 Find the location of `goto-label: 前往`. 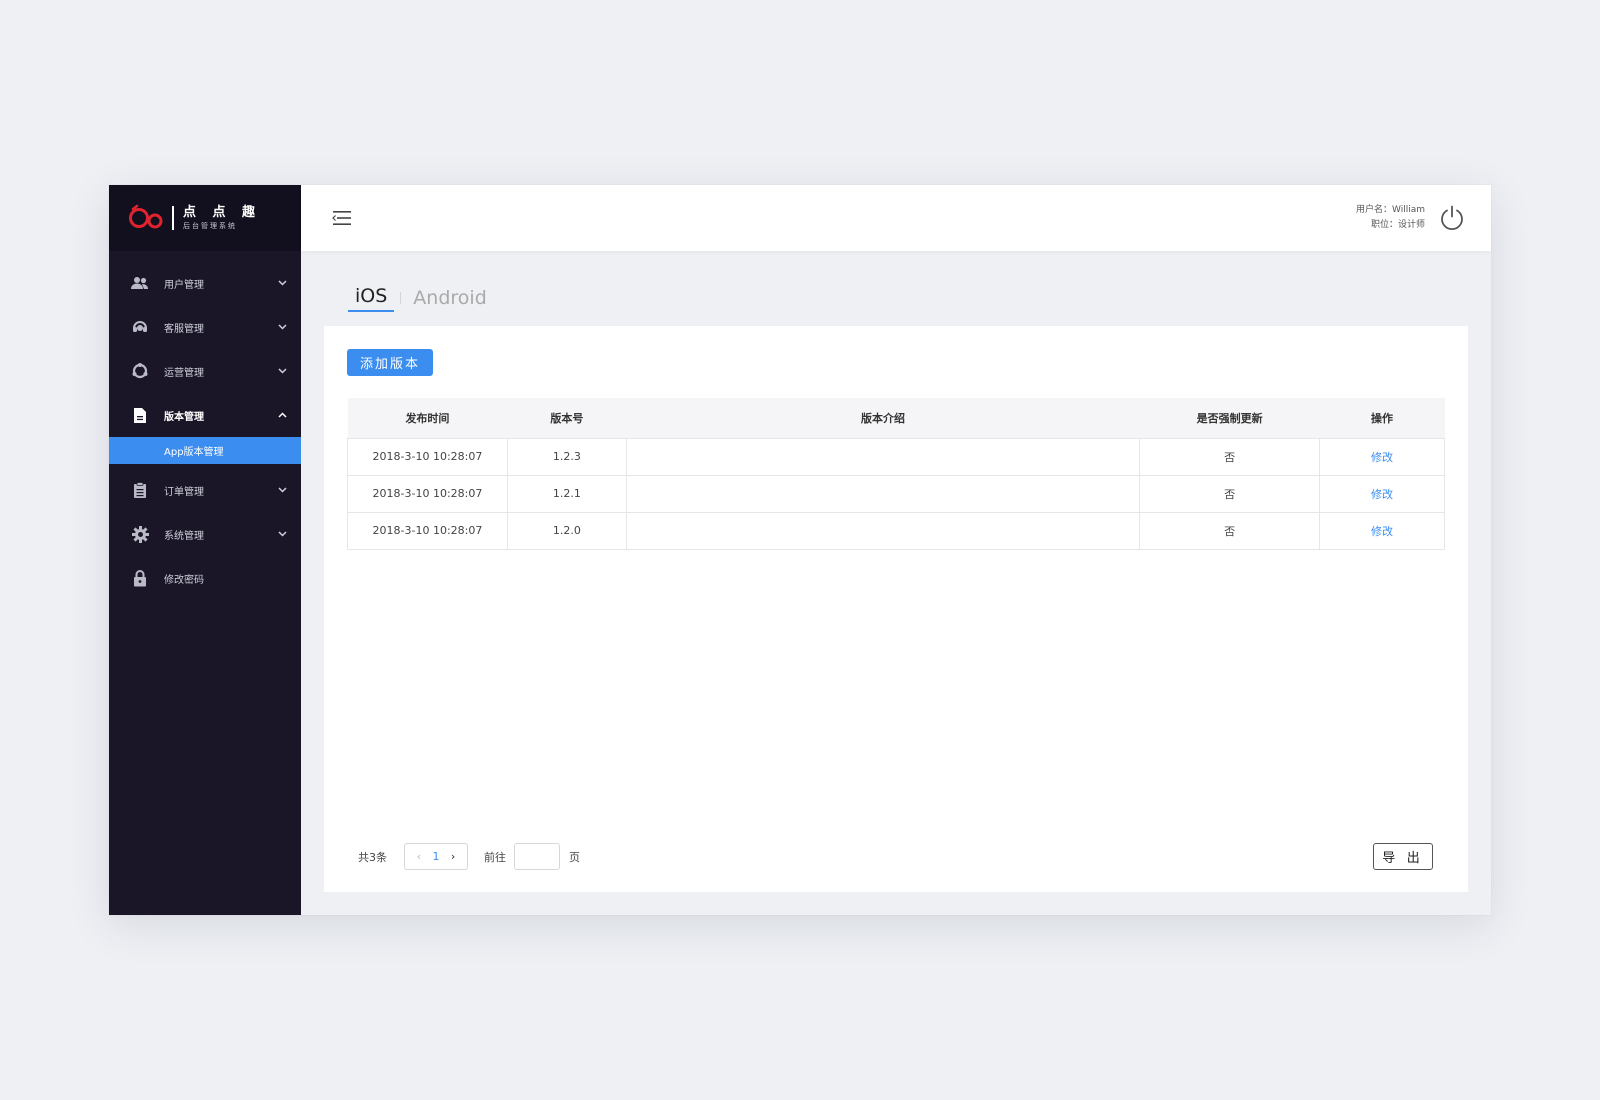

goto-label: 前往 is located at coordinates (495, 857).